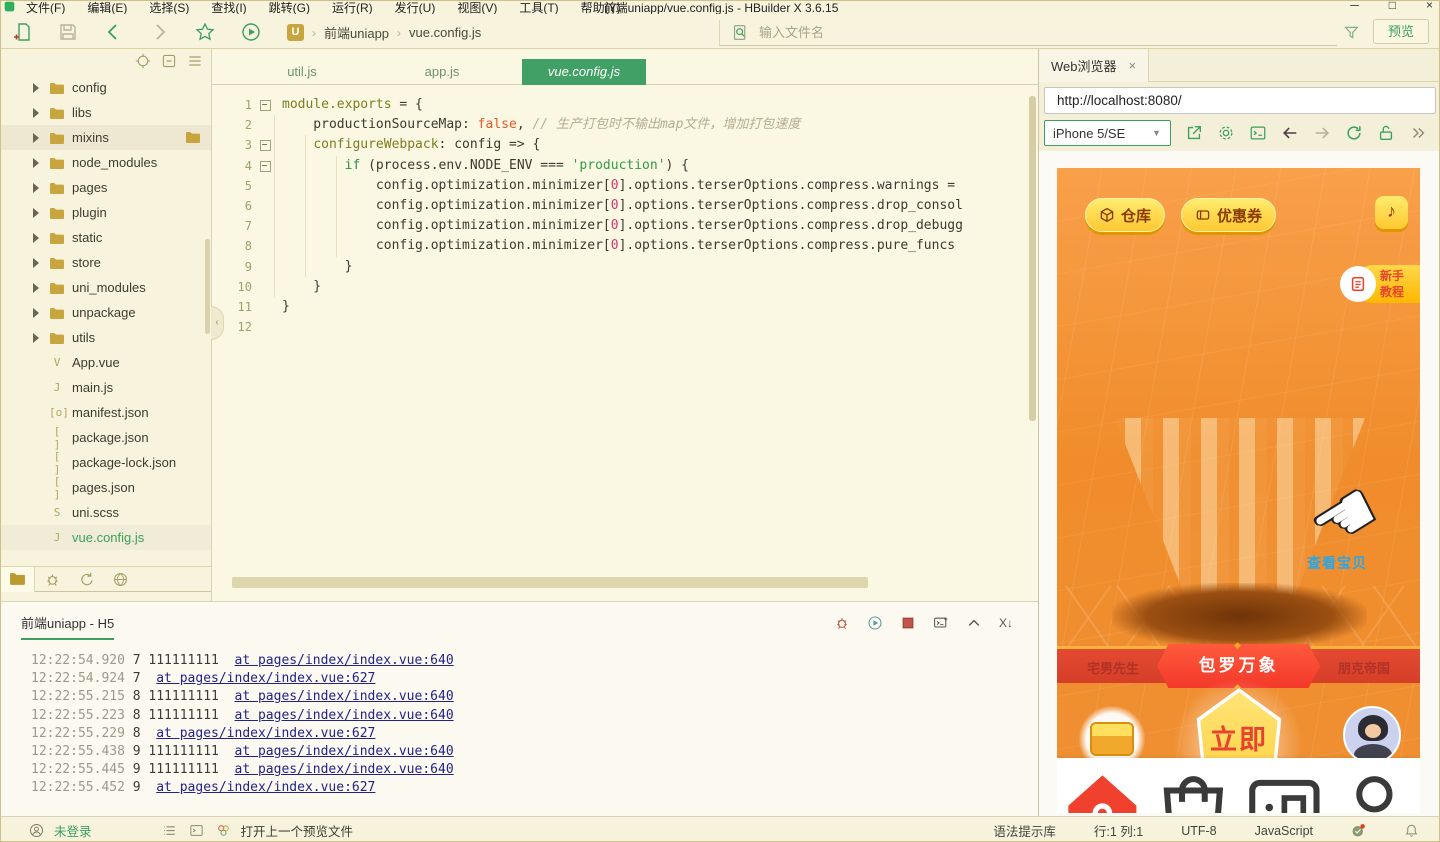  I want to click on new-terminal-icon, so click(941, 623).